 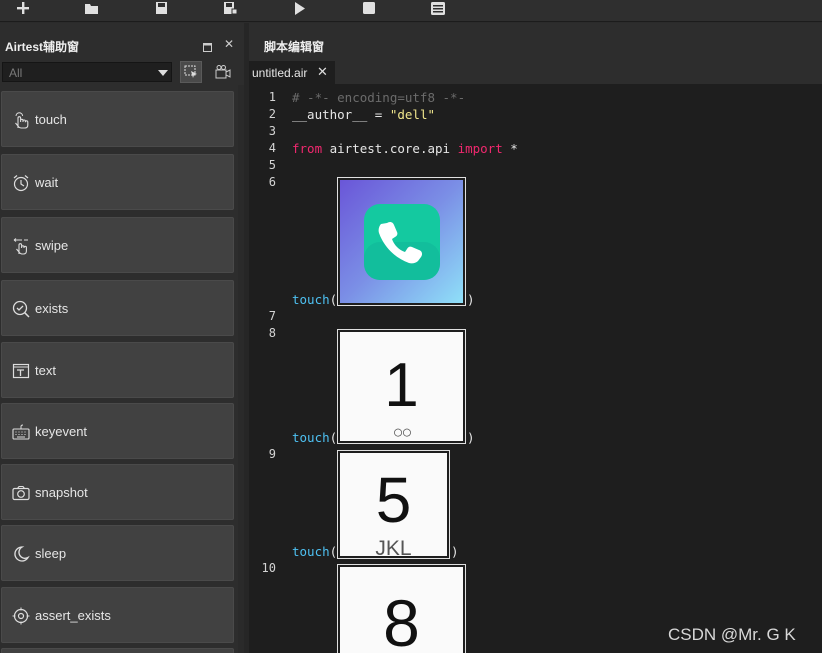 What do you see at coordinates (16, 73) in the screenshot?
I see `filter-value: All` at bounding box center [16, 73].